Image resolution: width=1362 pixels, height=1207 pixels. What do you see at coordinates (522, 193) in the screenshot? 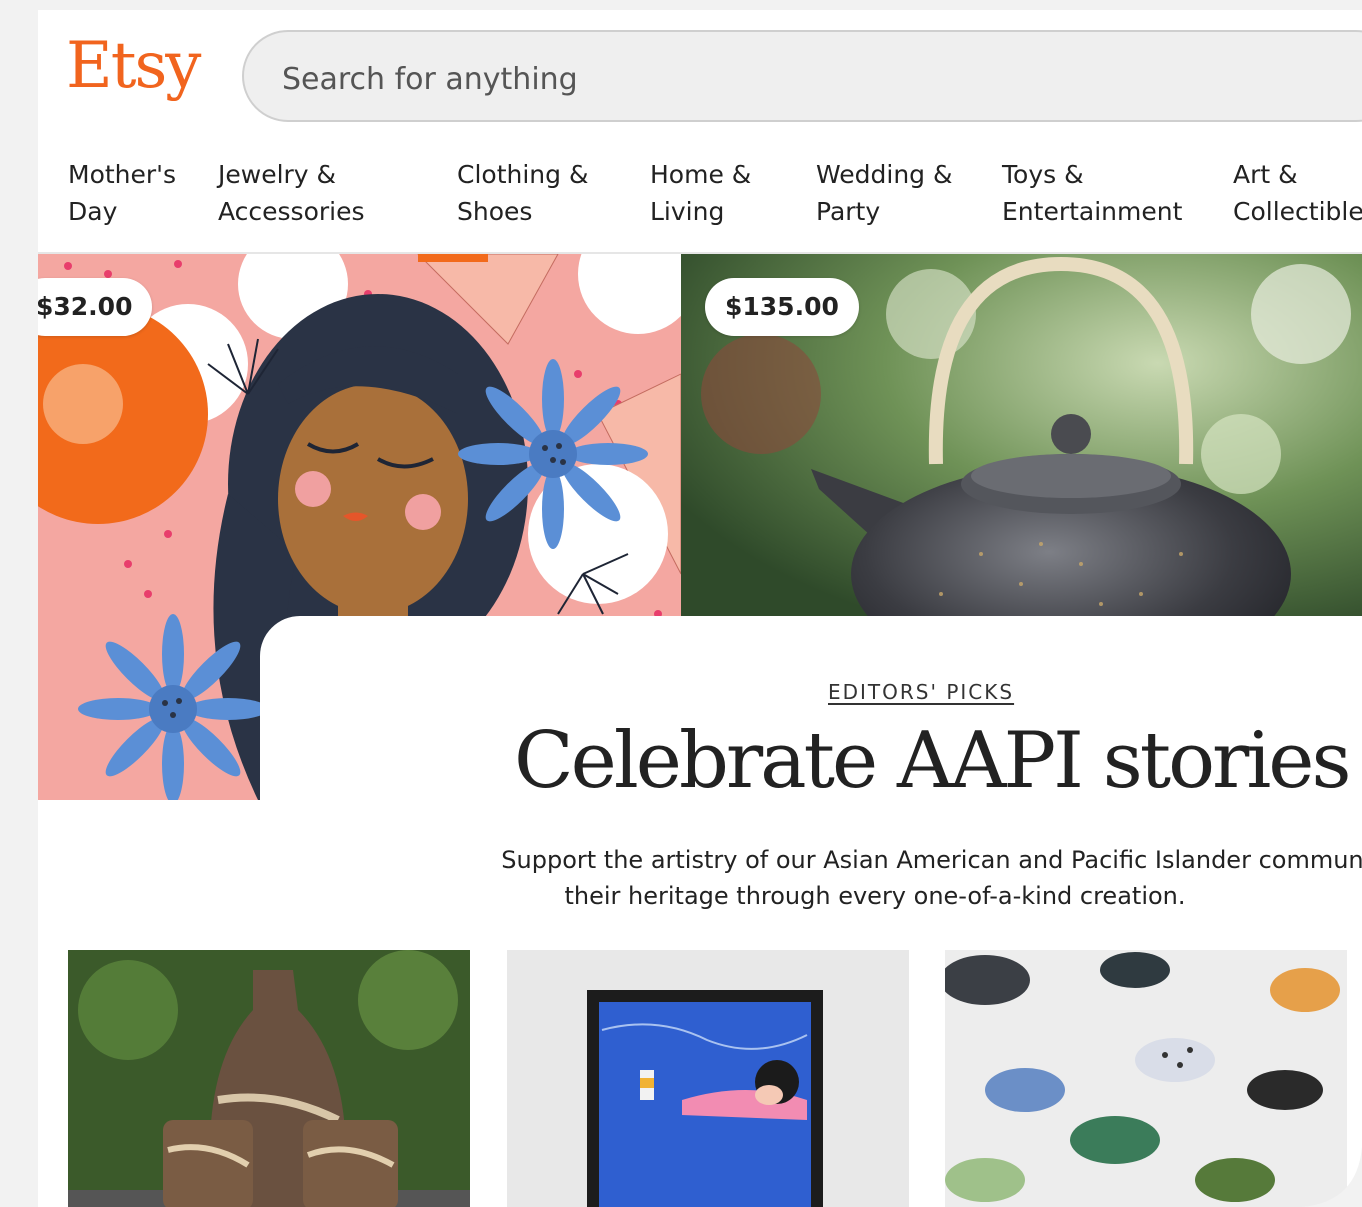
I see `nav-item-clothing-shoes: Clothing & Shoes` at bounding box center [522, 193].